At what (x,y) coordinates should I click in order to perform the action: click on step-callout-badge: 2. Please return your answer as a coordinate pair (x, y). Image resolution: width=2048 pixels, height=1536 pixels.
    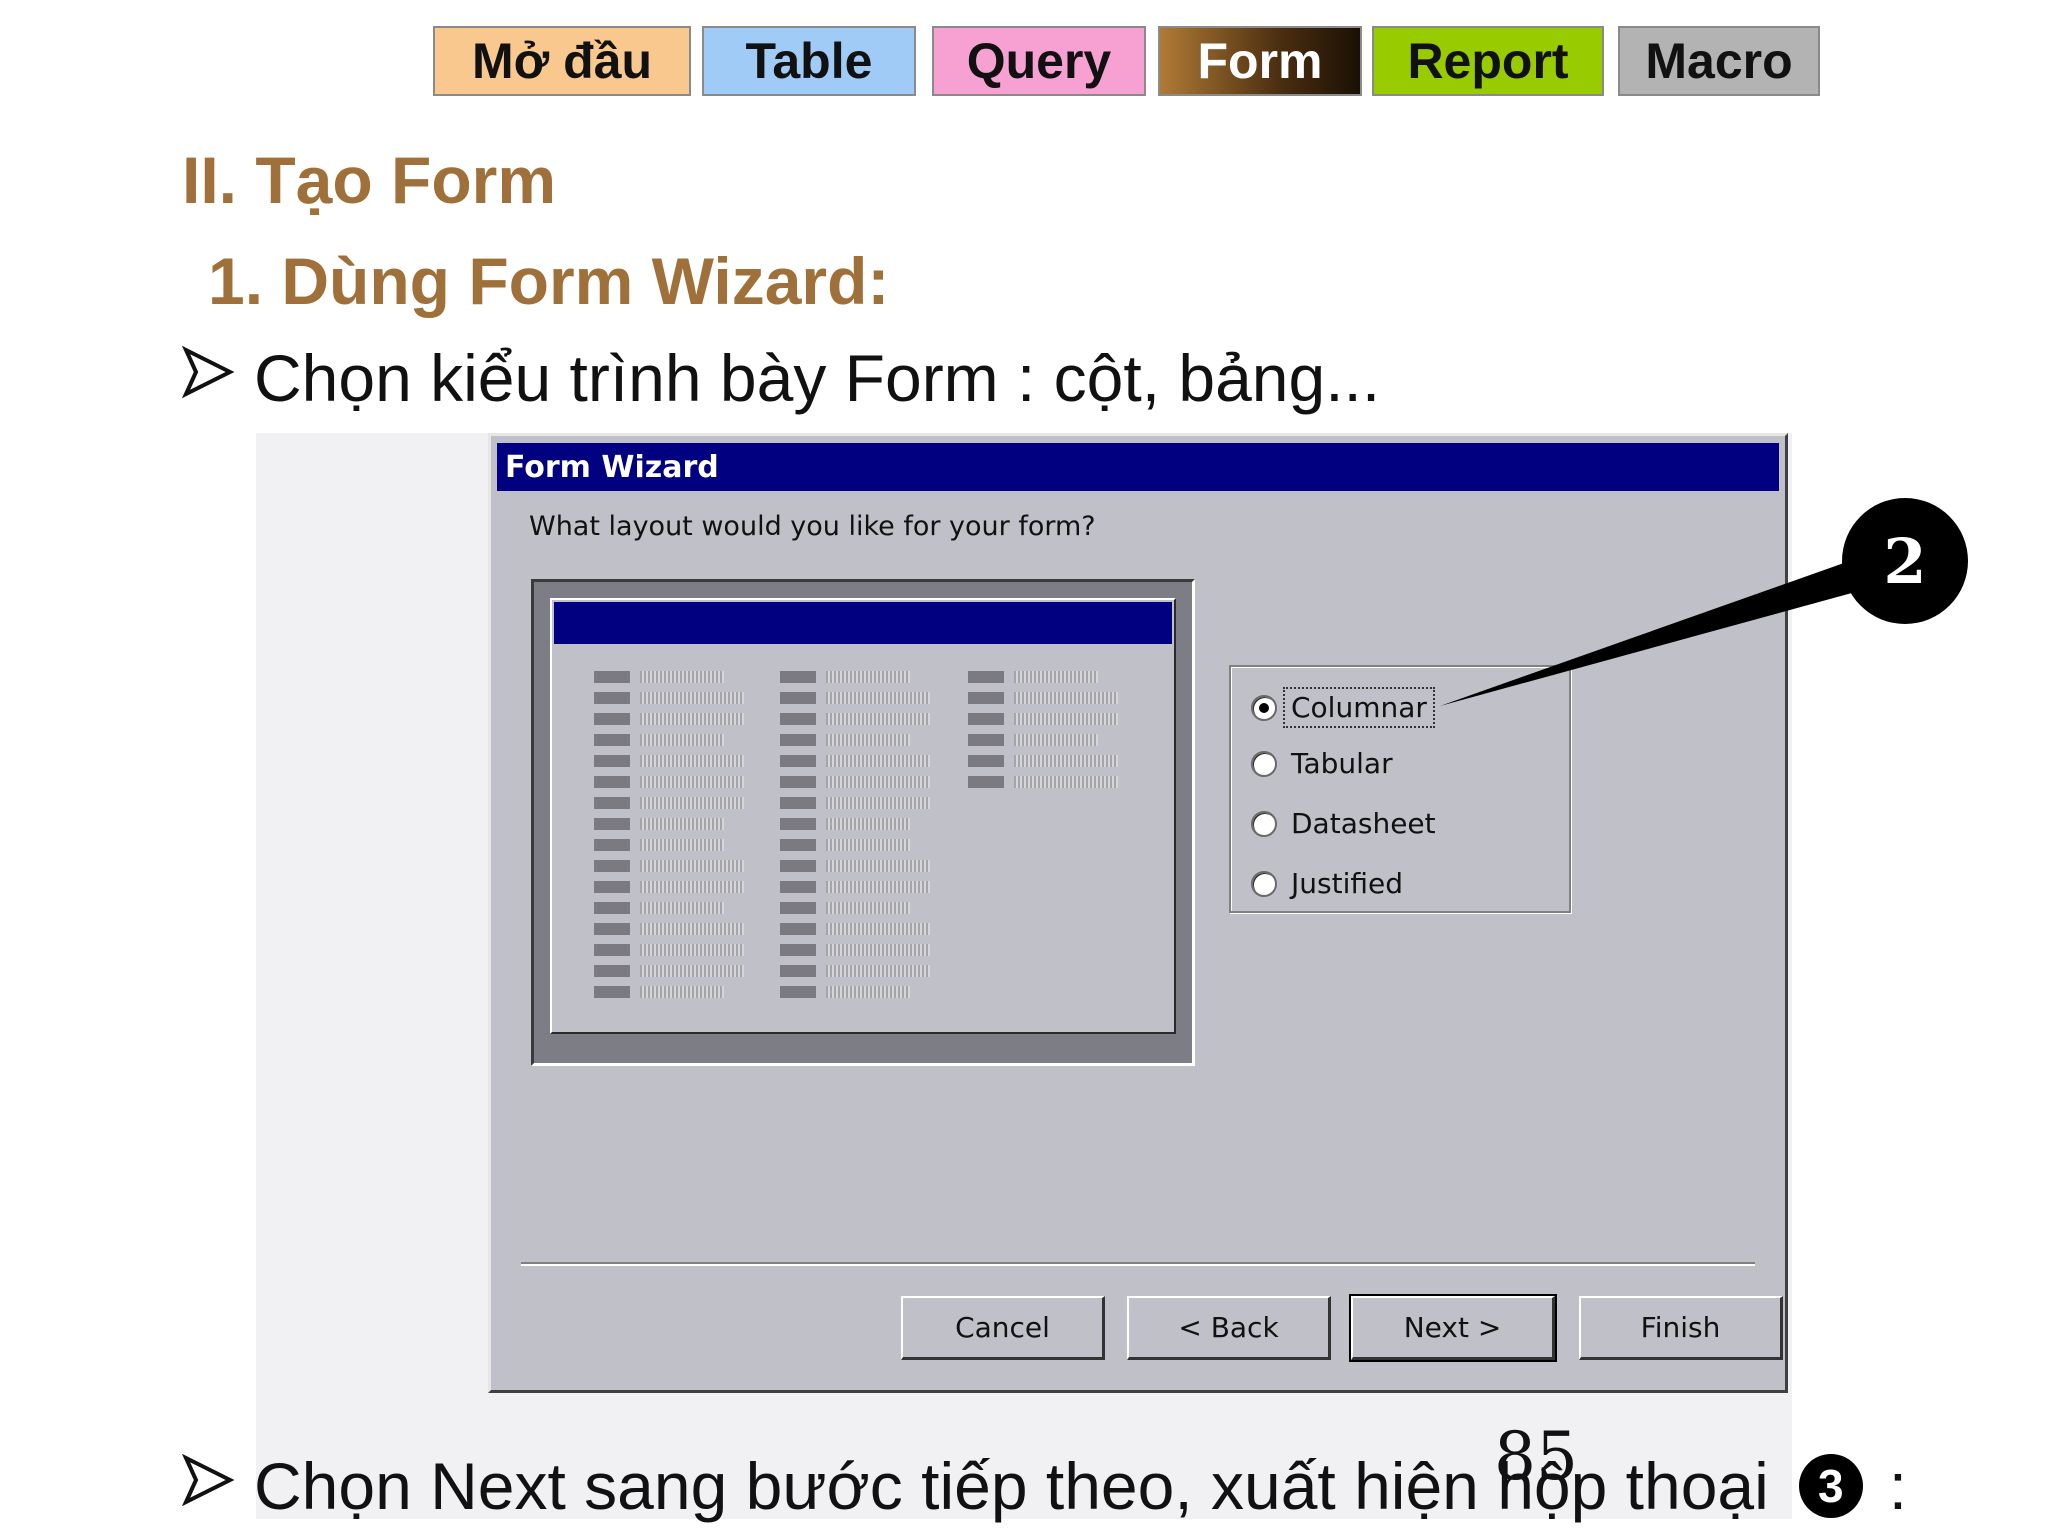
    Looking at the image, I should click on (1905, 561).